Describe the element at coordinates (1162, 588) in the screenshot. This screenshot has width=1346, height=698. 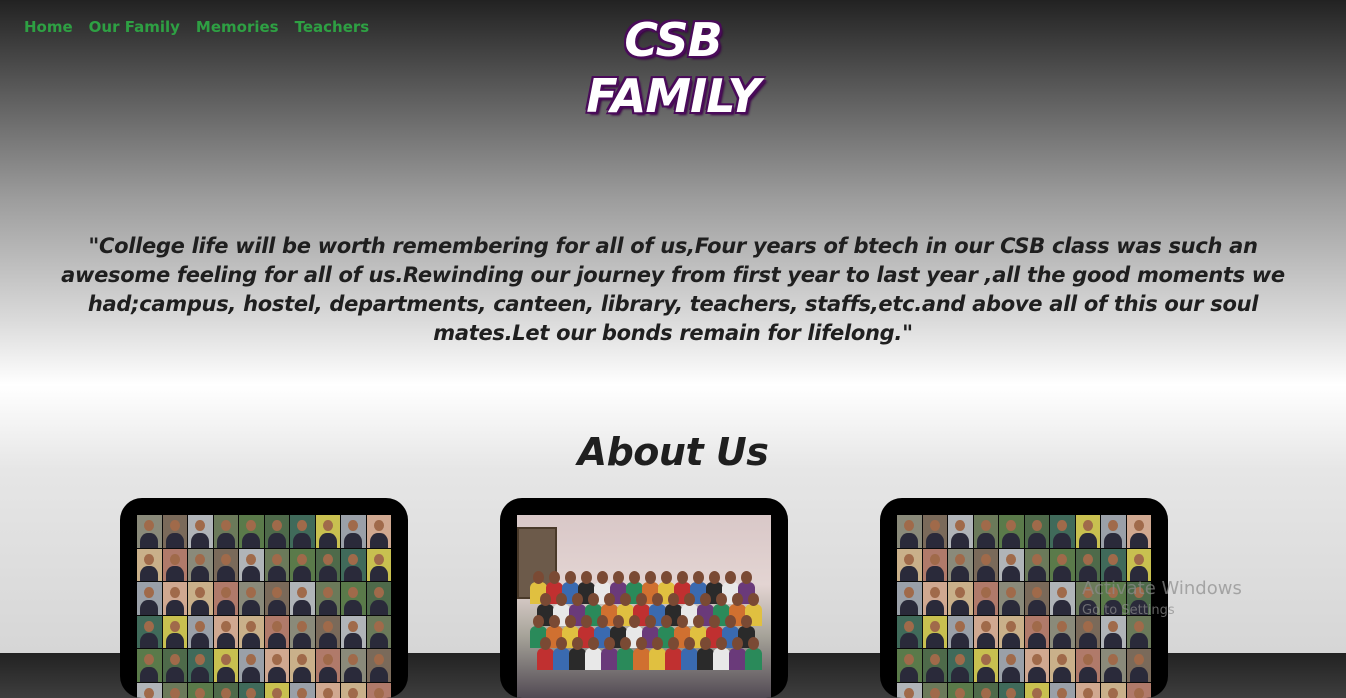
I see `watermark-title: Activate Windows` at that location.